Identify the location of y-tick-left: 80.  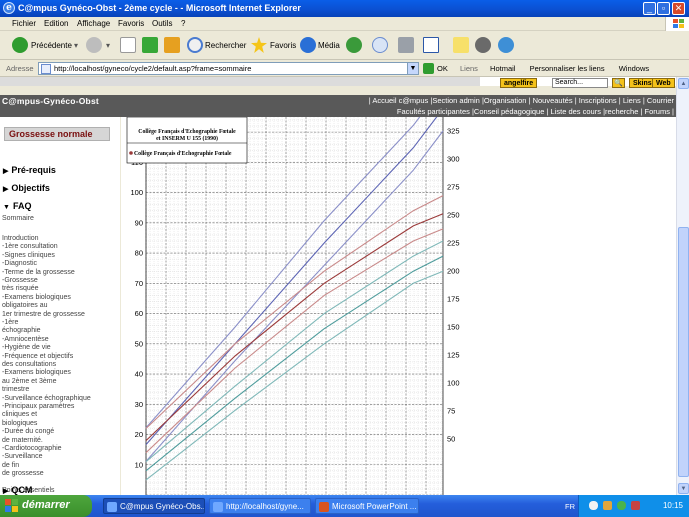
(139, 253).